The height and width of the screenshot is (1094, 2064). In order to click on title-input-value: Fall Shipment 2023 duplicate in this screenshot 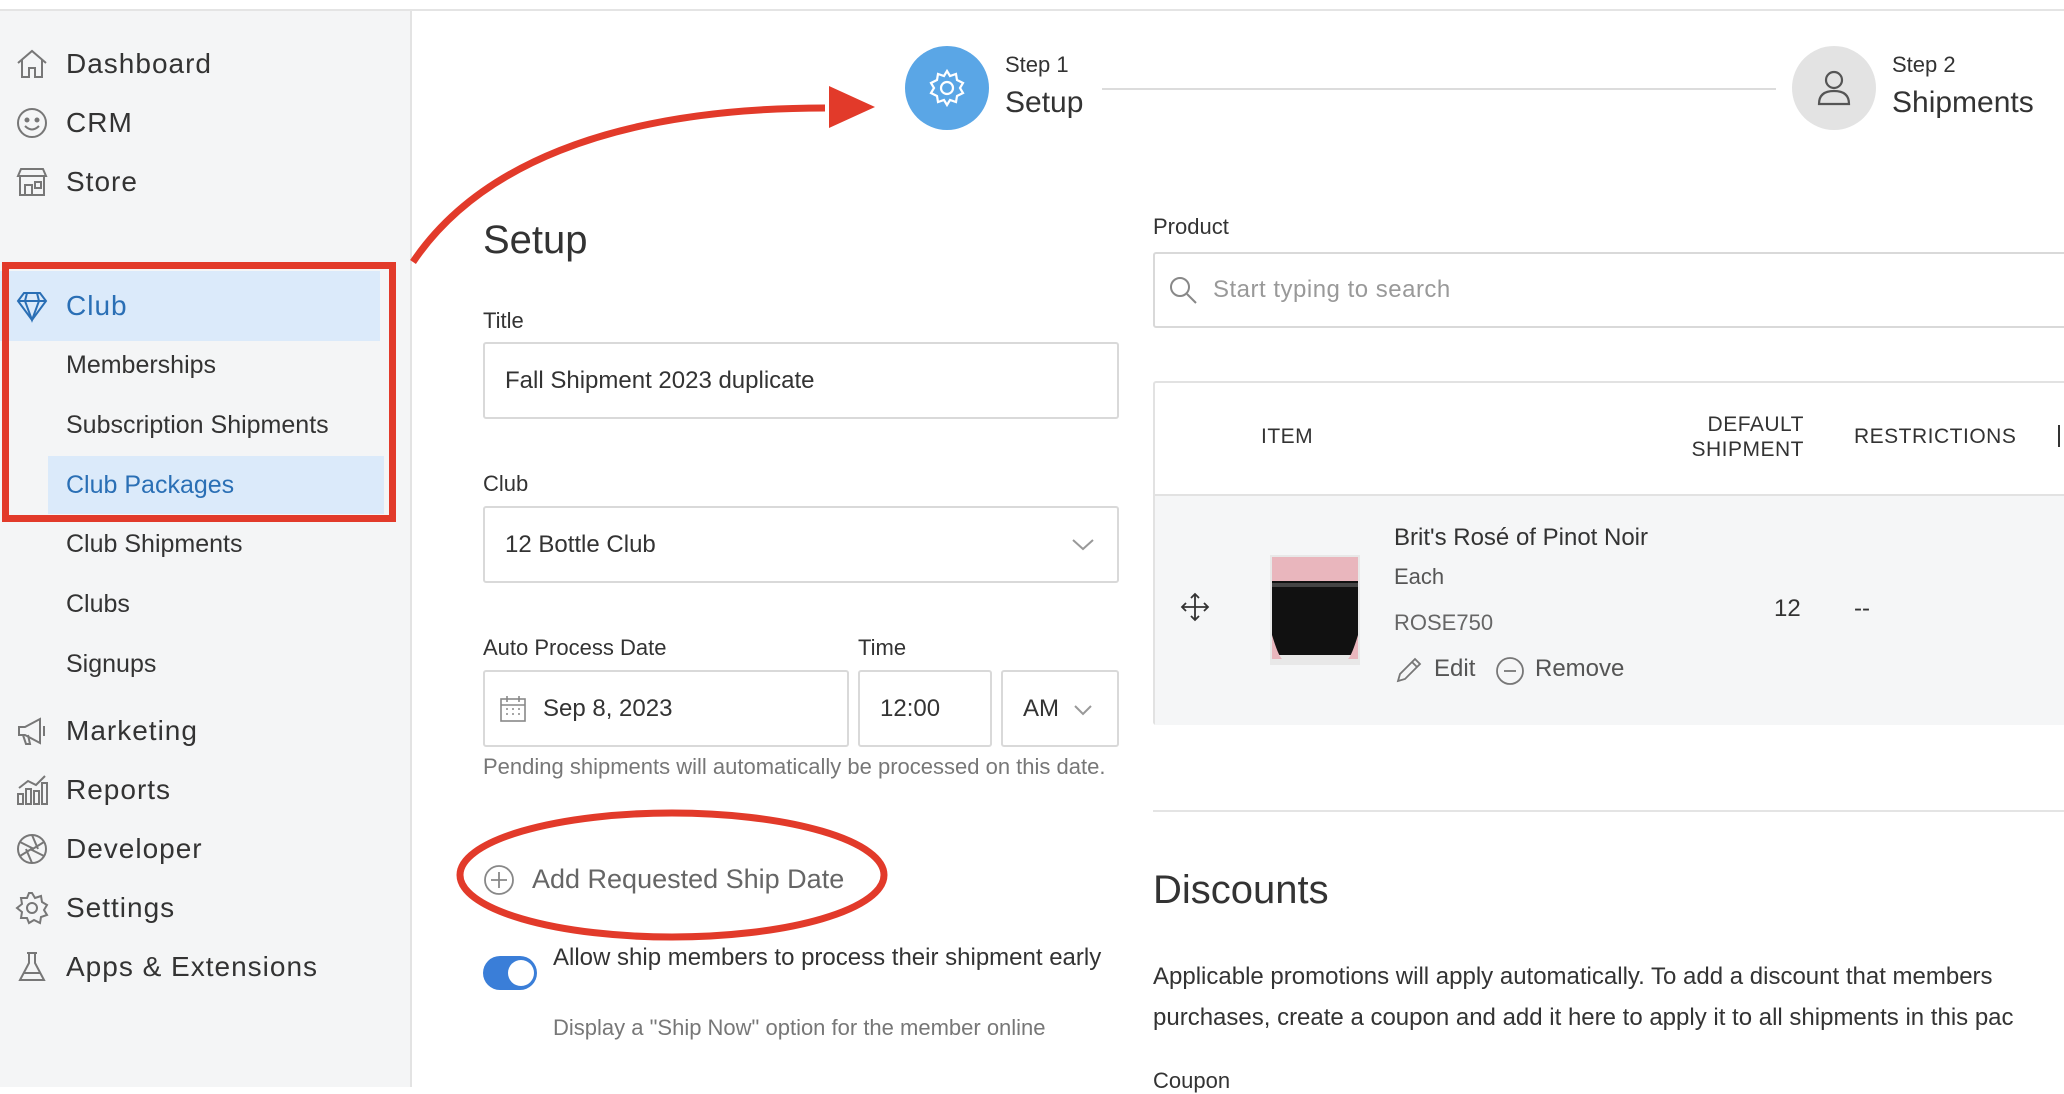, I will do `click(660, 380)`.